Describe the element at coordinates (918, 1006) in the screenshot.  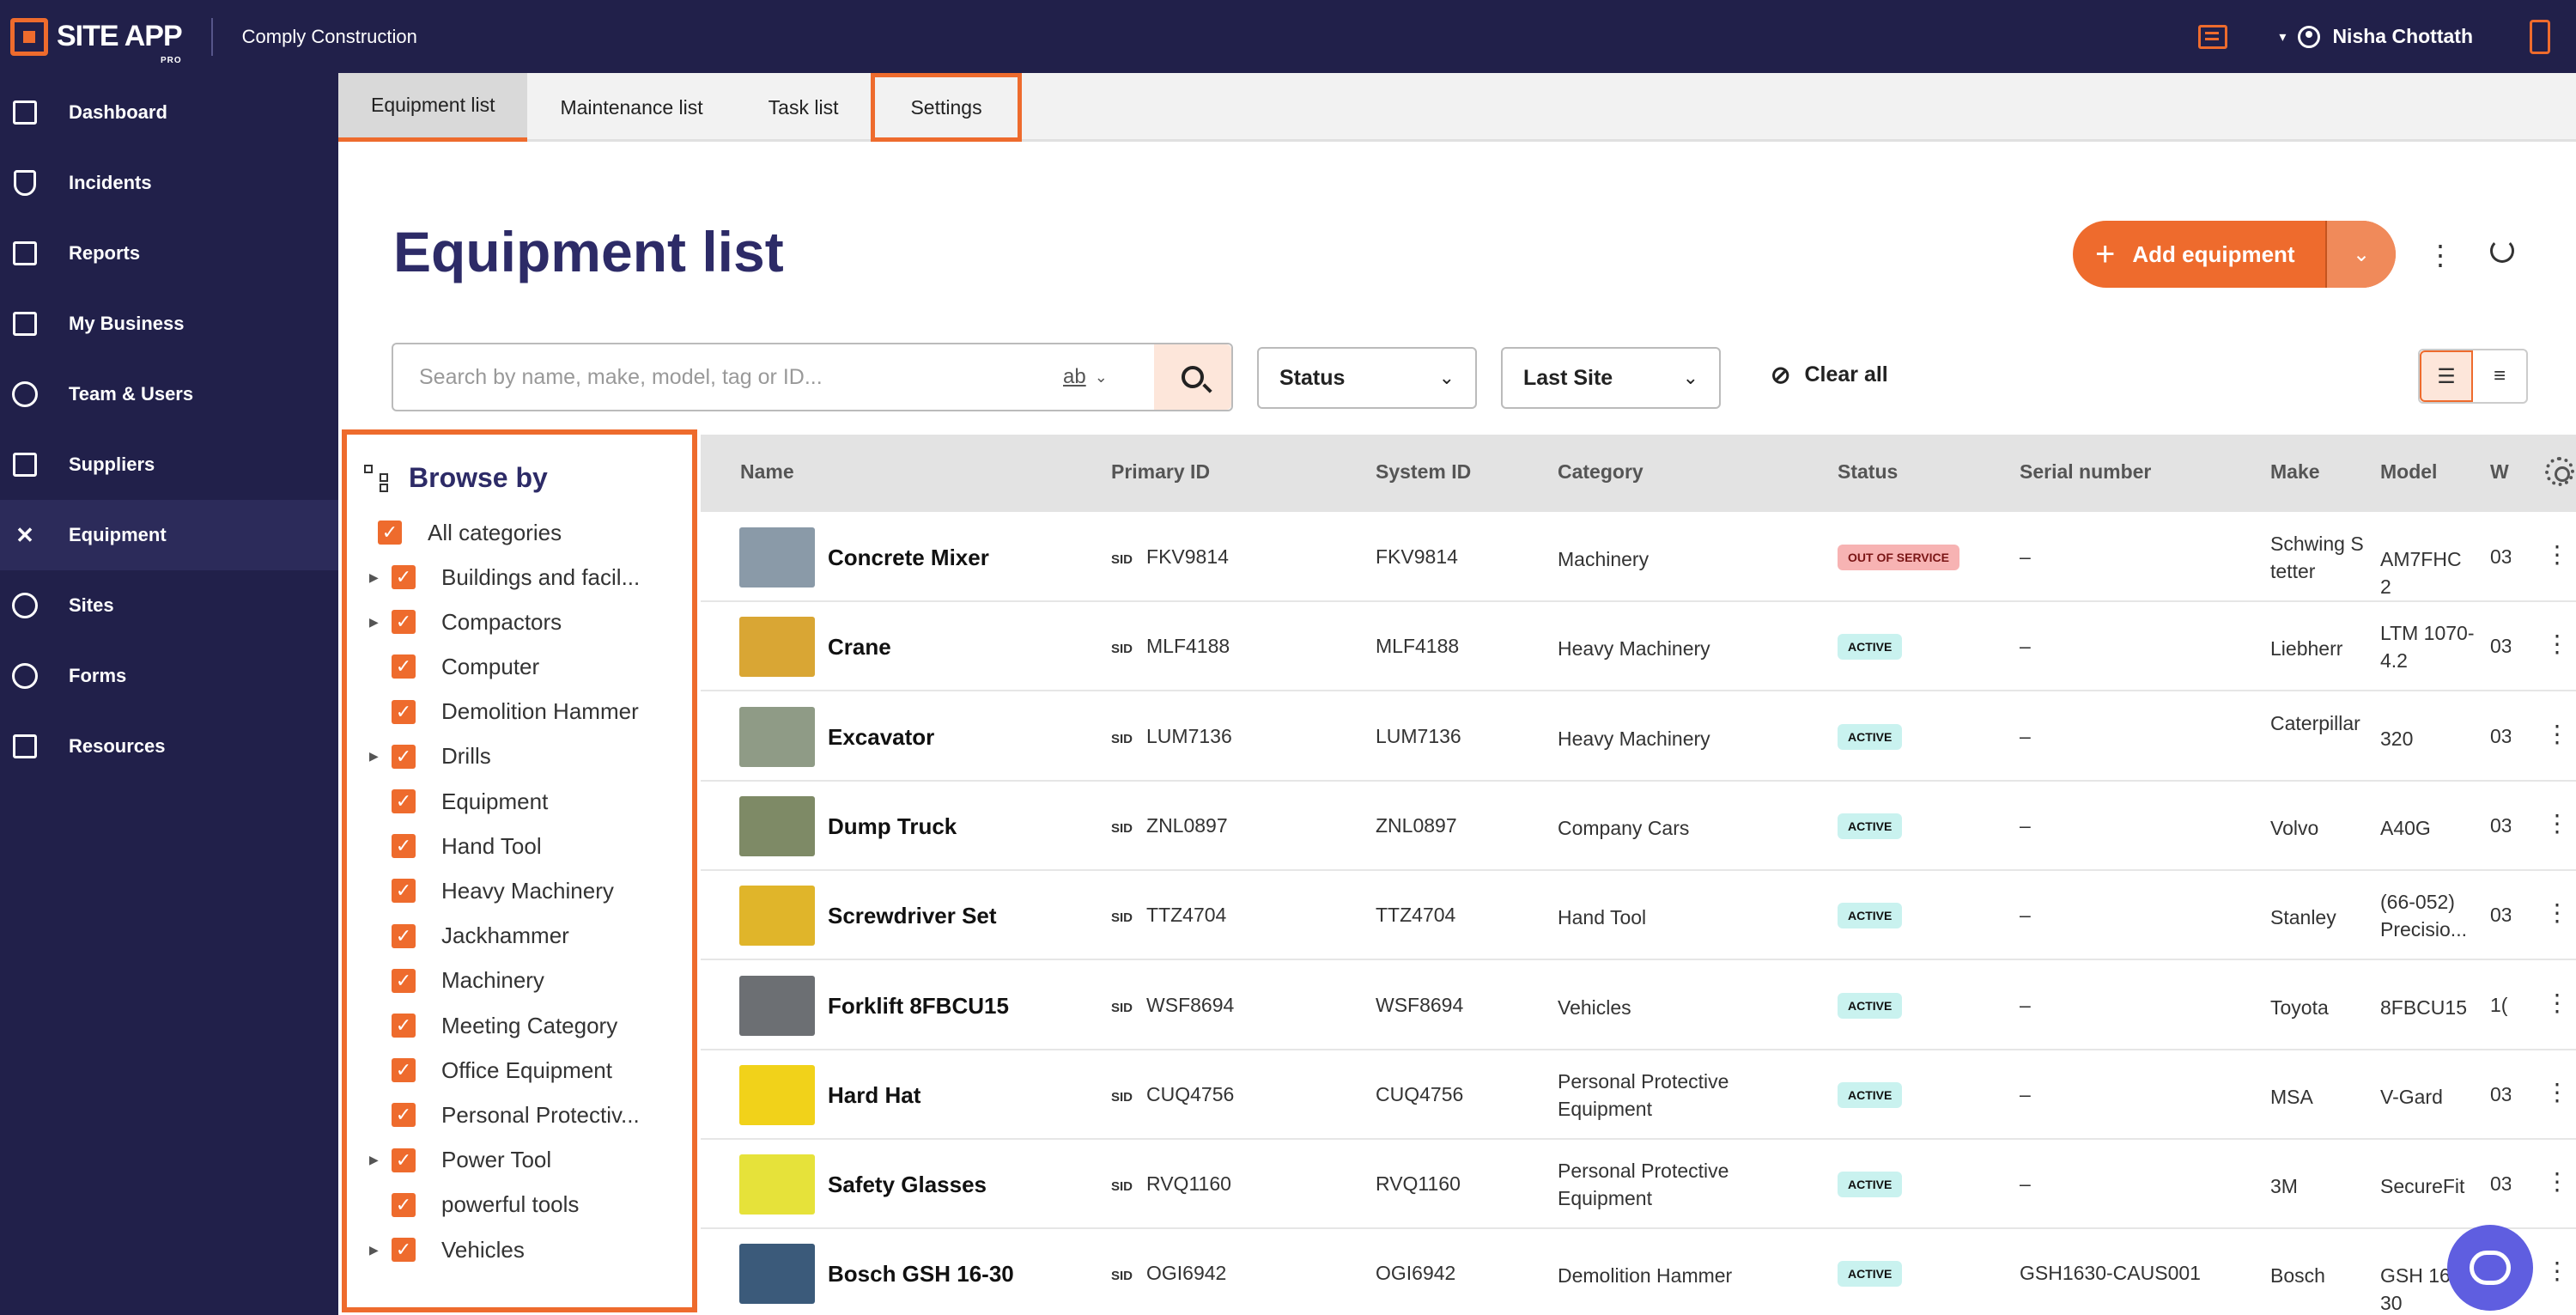
I see `equipment-name: Forklift 8FBCU15` at that location.